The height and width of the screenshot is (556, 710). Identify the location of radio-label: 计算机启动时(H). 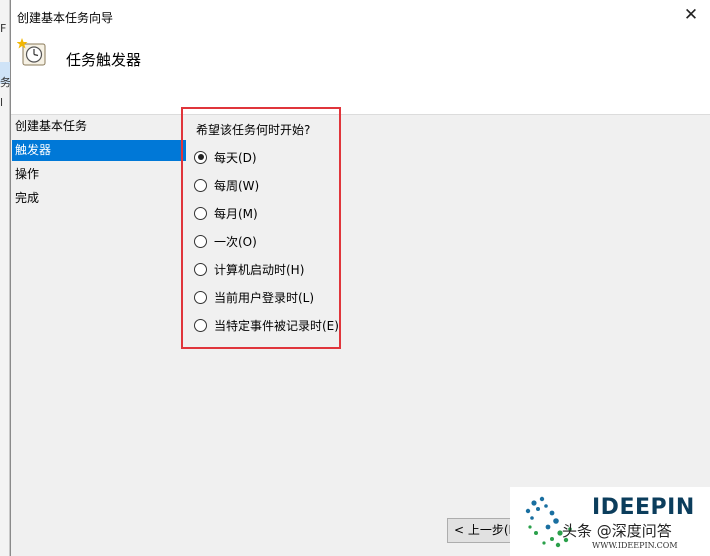
(259, 269).